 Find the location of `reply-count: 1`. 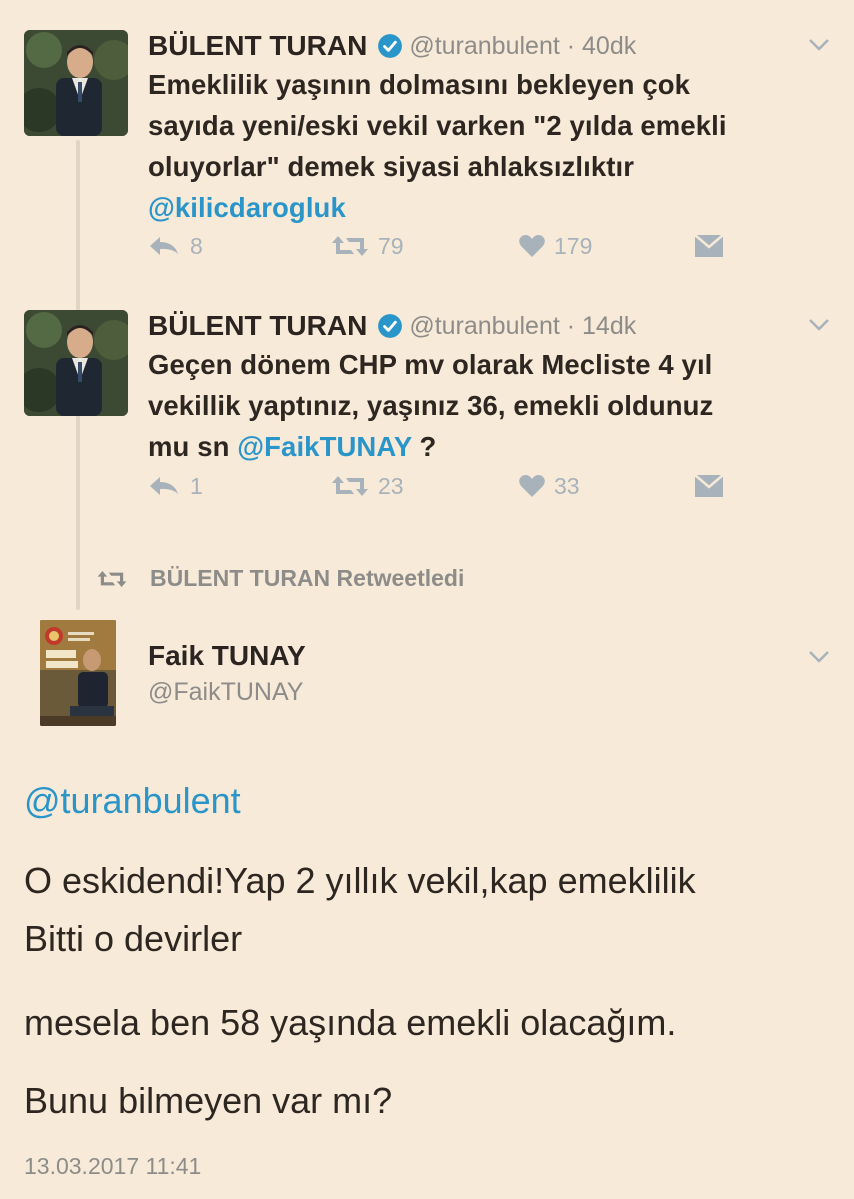

reply-count: 1 is located at coordinates (196, 485).